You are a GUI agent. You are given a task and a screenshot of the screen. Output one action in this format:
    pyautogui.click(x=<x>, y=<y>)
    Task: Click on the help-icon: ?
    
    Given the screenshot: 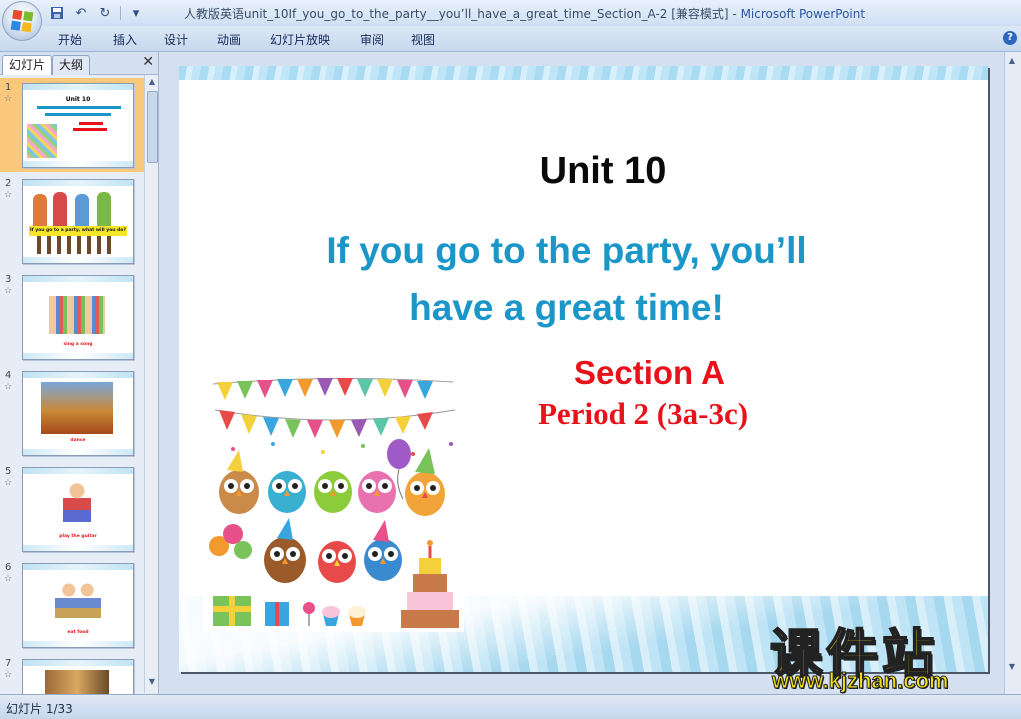 What is the action you would take?
    pyautogui.click(x=1010, y=38)
    